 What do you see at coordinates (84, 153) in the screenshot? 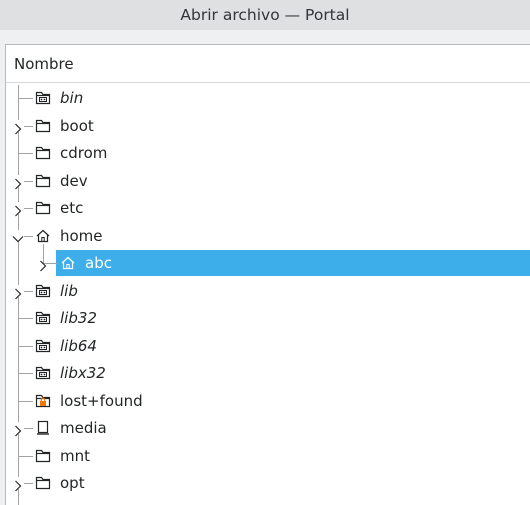
I see `tree-item-label: cdrom` at bounding box center [84, 153].